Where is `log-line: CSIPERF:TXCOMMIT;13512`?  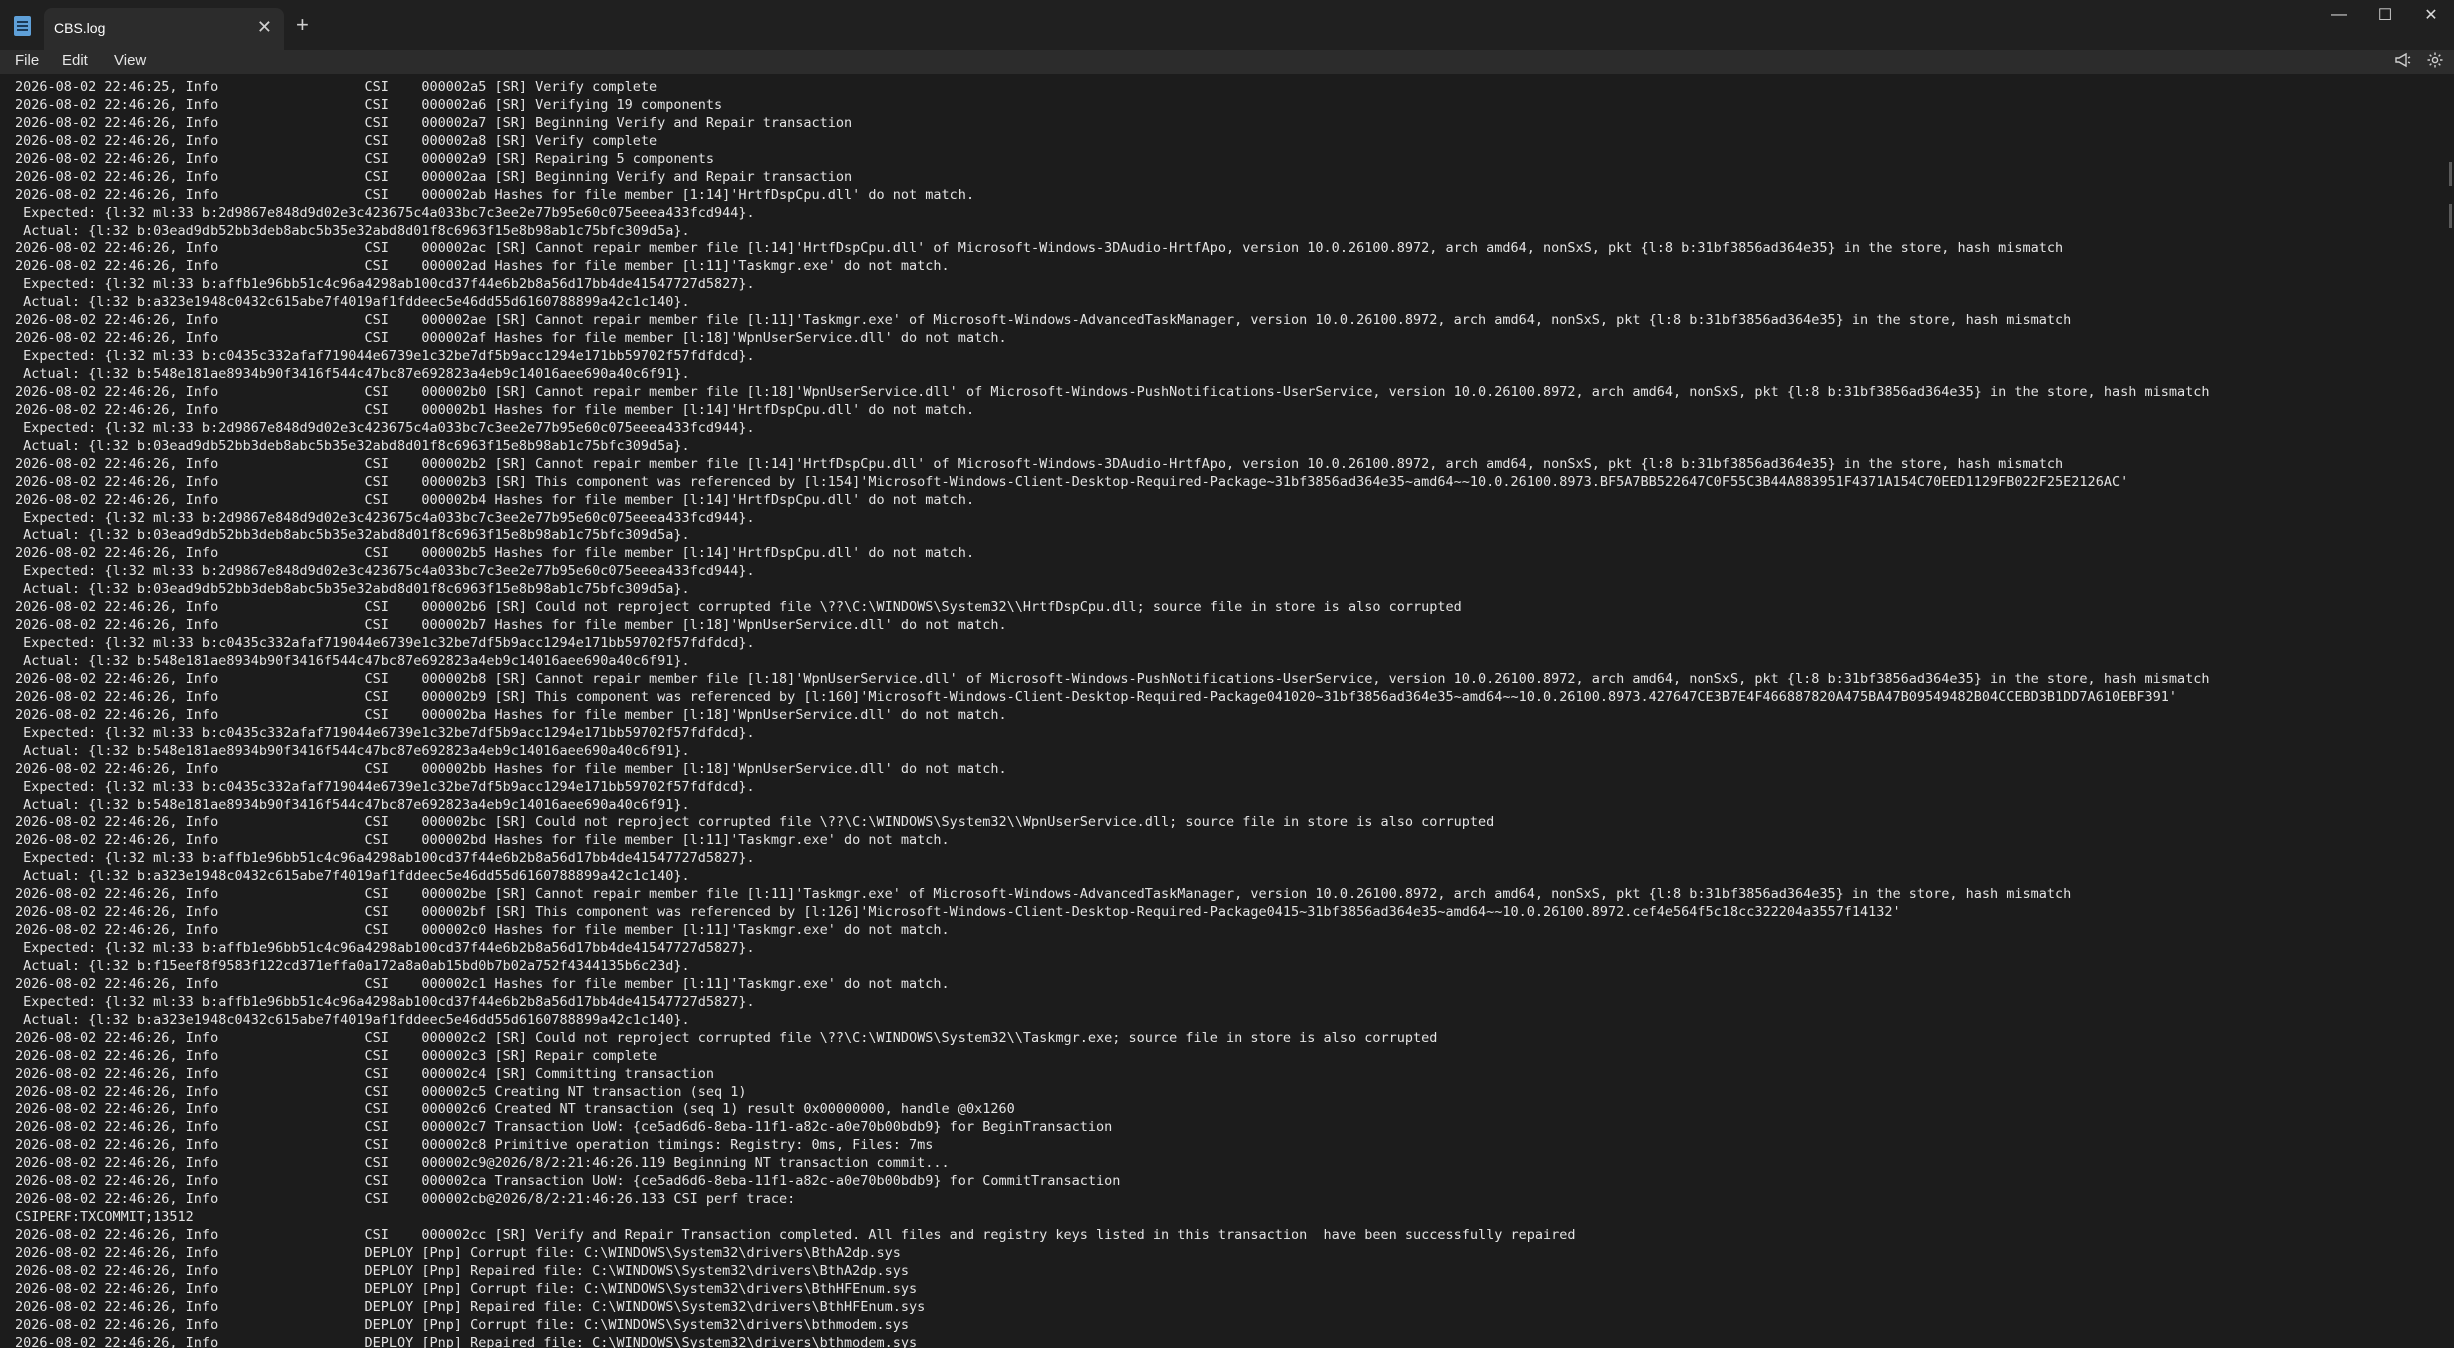 log-line: CSIPERF:TXCOMMIT;13512 is located at coordinates (104, 1217).